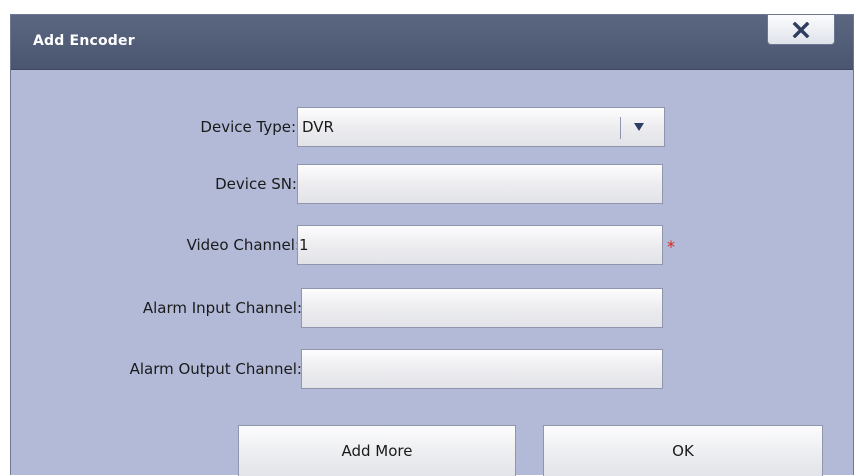  What do you see at coordinates (222, 308) in the screenshot?
I see `alarm-input-channel-label: Alarm Input Channel:` at bounding box center [222, 308].